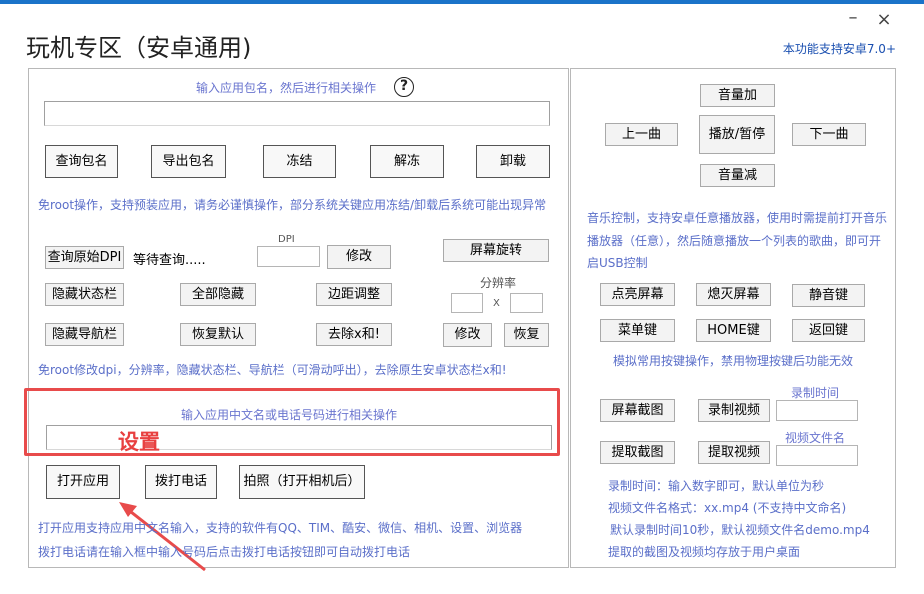  What do you see at coordinates (84, 257) in the screenshot?
I see `query-dpi-button: 查询原始DPI` at bounding box center [84, 257].